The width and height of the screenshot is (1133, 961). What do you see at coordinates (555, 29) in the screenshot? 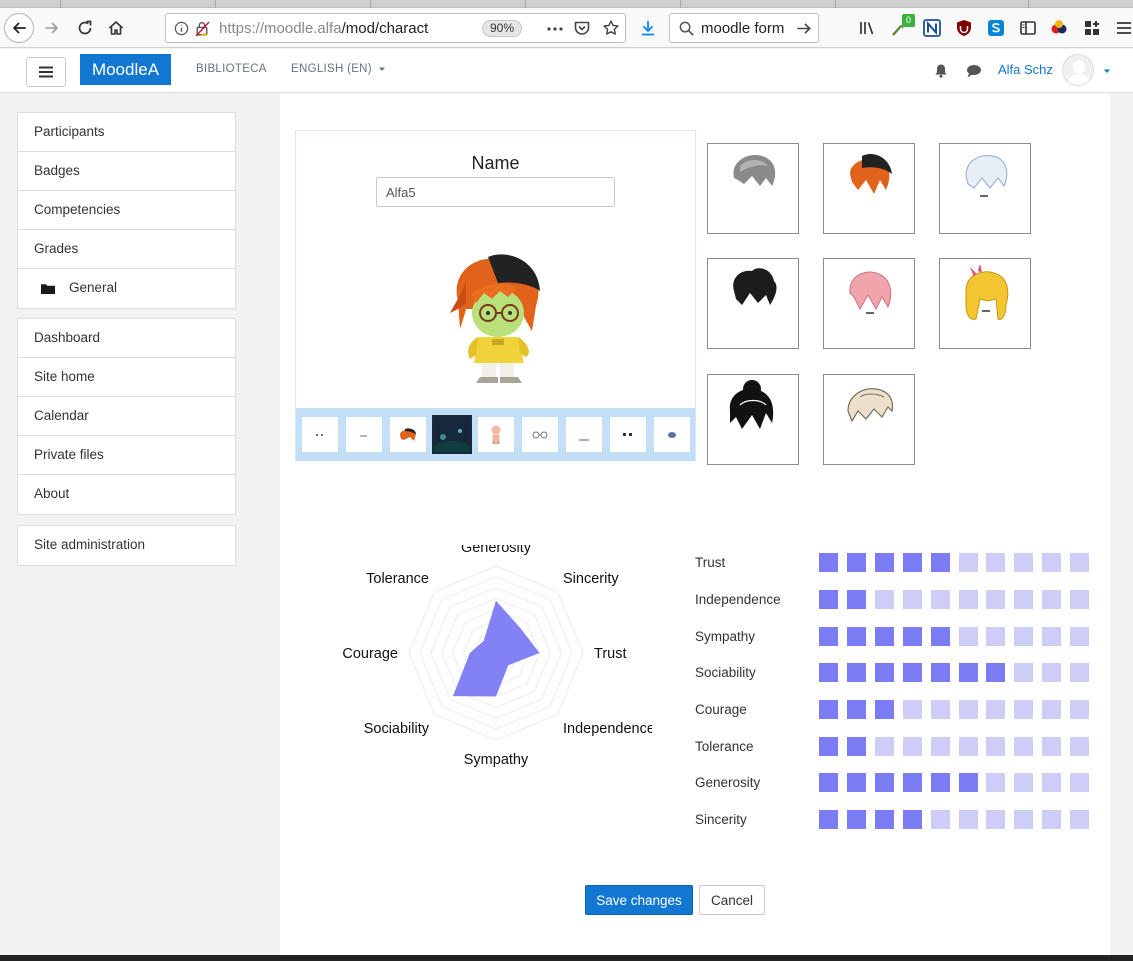
I see `more-actions-icon` at bounding box center [555, 29].